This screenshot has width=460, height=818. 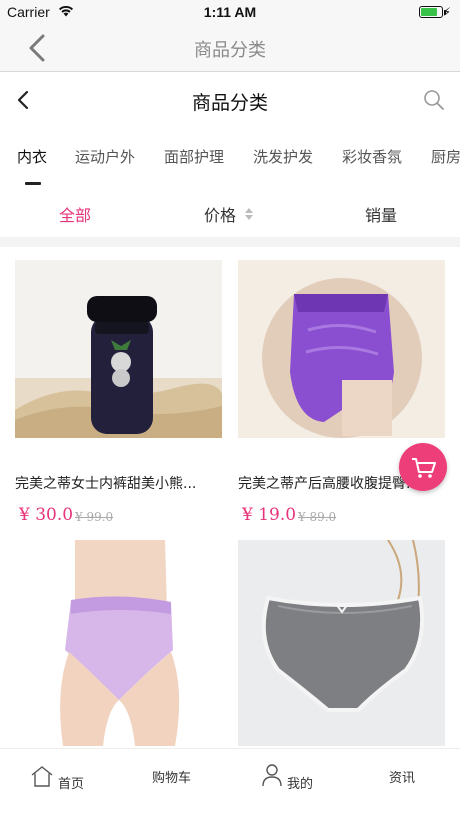 I want to click on tab-mine-label: 我的, so click(x=300, y=782).